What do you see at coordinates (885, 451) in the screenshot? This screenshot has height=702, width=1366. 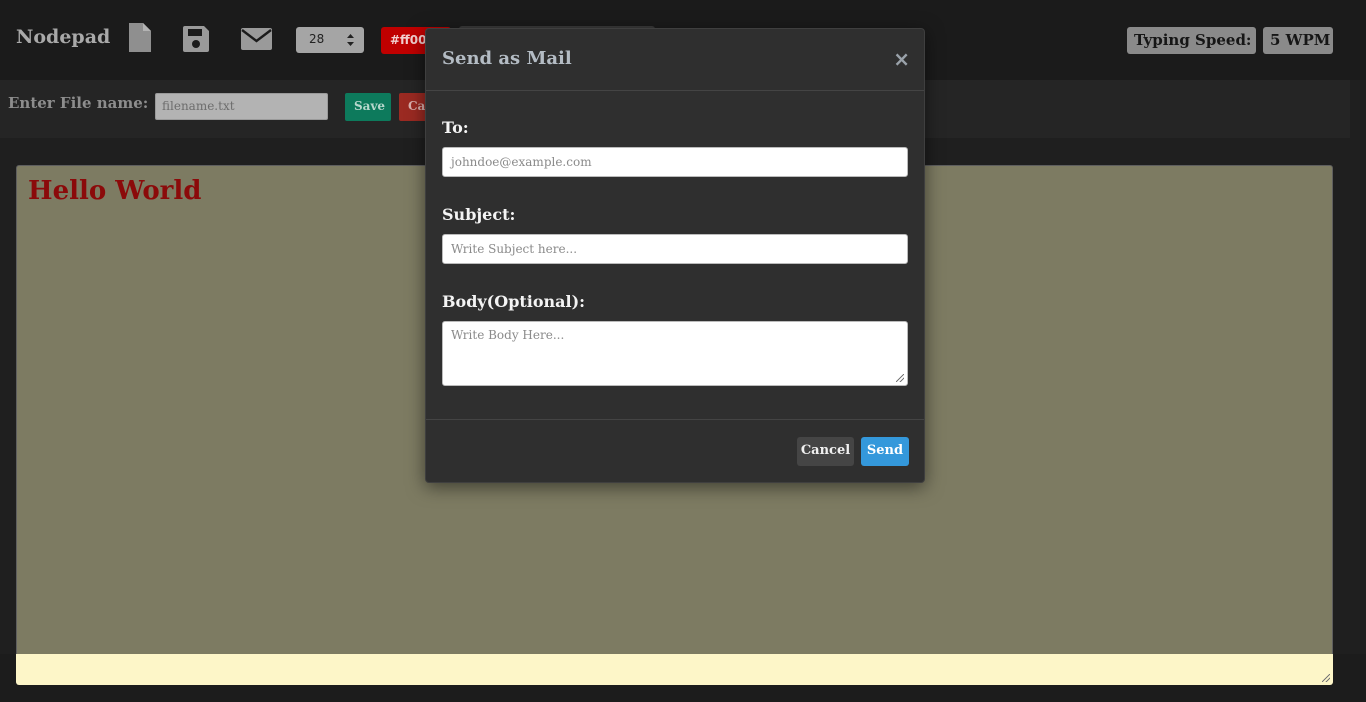 I see `send-button: Send` at bounding box center [885, 451].